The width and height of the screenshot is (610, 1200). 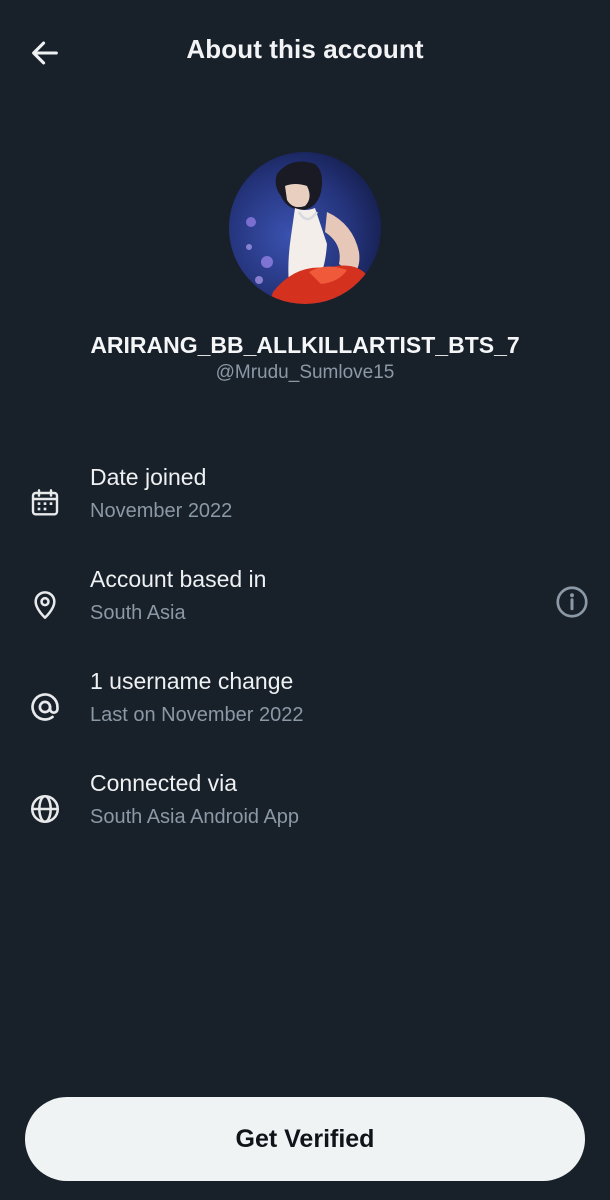 I want to click on get-verified-button: Get Verified, so click(x=305, y=1139).